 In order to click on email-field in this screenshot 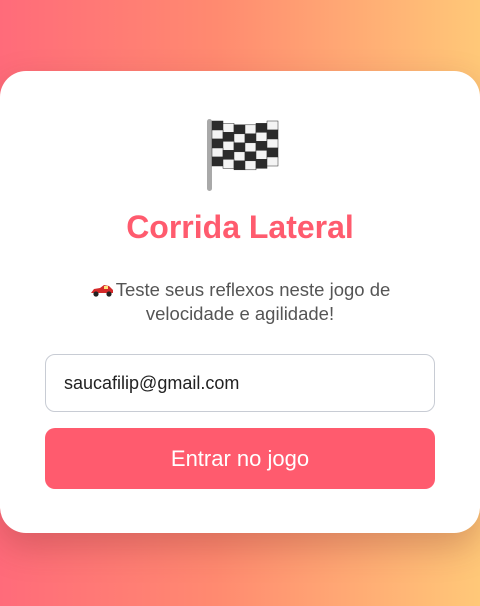, I will do `click(240, 383)`.